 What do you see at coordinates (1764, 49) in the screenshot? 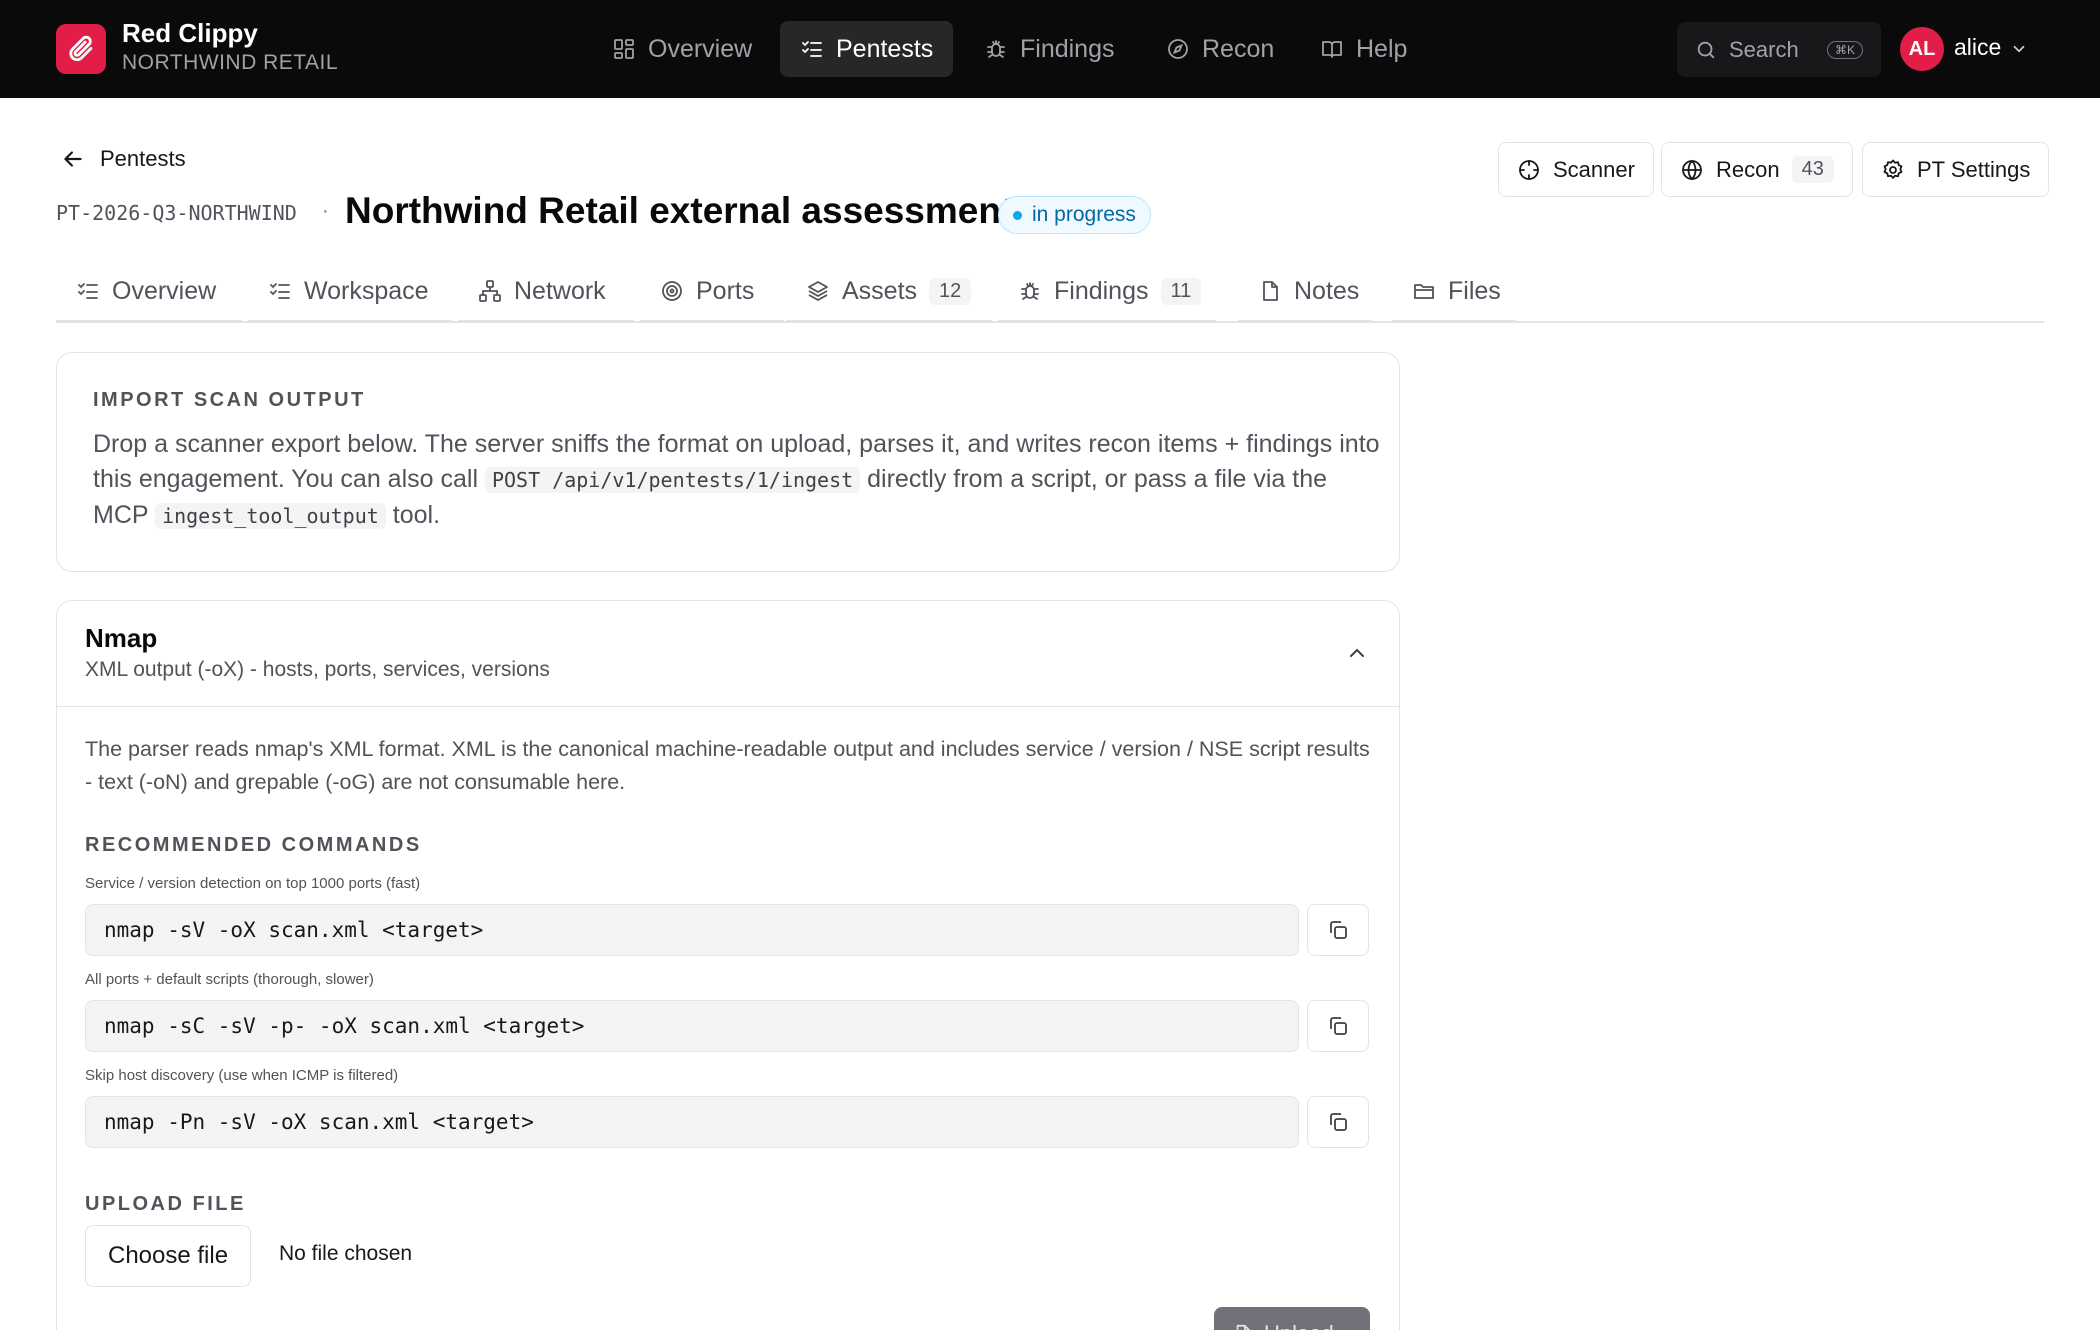
I see `search-label: Search` at bounding box center [1764, 49].